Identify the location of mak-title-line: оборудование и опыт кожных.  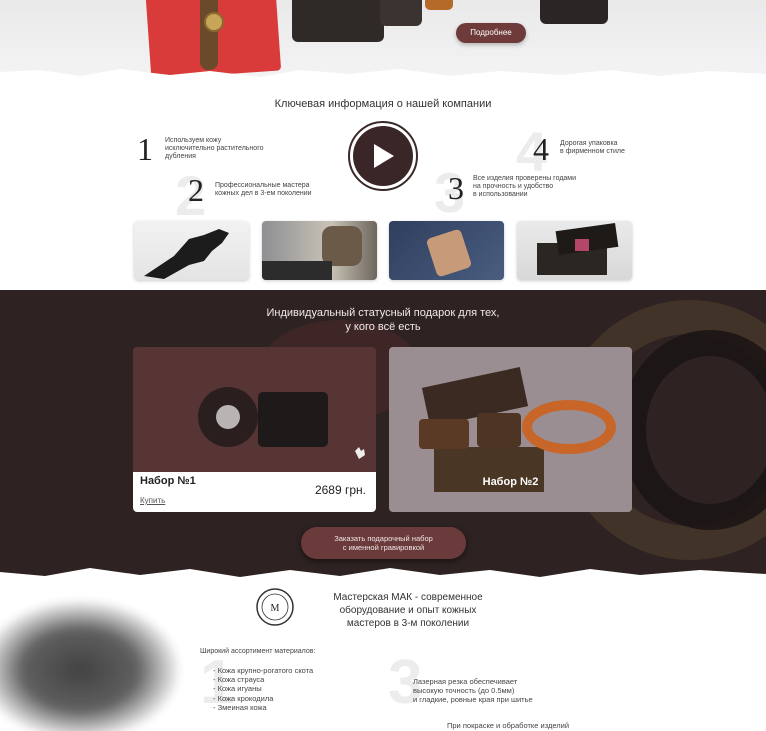
(408, 610).